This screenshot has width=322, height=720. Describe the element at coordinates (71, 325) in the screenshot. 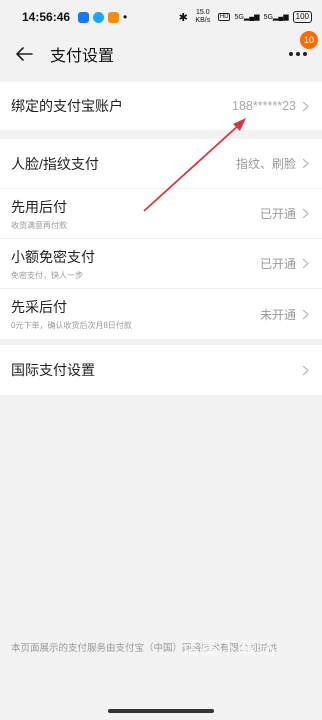

I see `row-subtitle: 0元下单，确认收货后次月8日付款` at that location.